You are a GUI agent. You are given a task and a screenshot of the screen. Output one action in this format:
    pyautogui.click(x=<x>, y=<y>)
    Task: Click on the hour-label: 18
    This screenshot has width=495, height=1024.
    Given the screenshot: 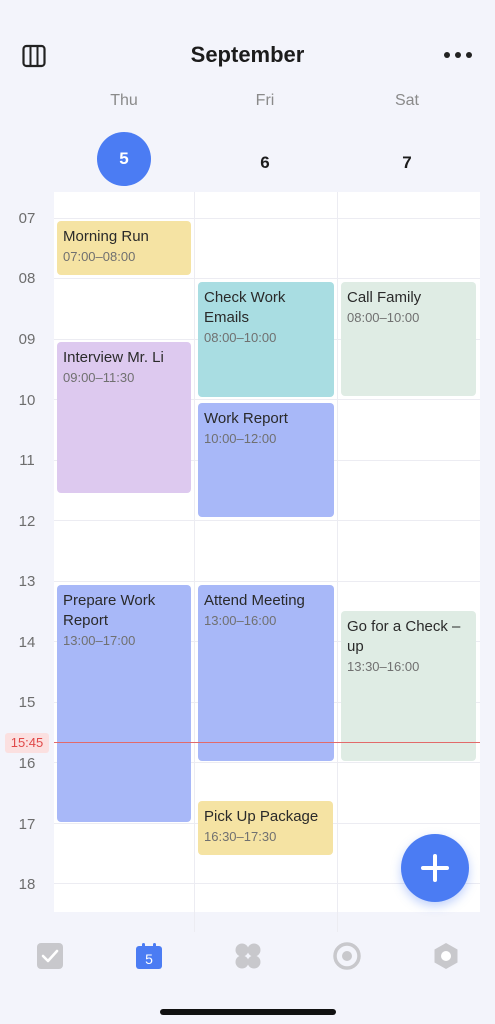 What is the action you would take?
    pyautogui.click(x=27, y=884)
    